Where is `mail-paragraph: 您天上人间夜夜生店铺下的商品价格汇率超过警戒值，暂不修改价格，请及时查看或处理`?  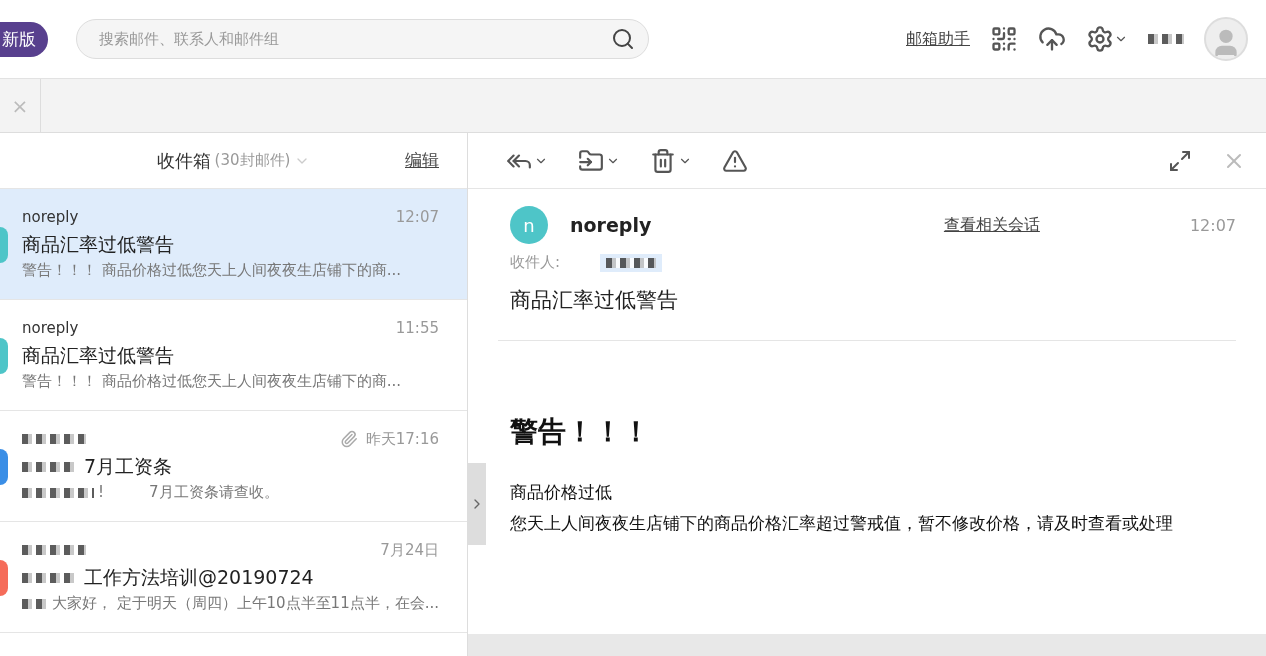
mail-paragraph: 您天上人间夜夜生店铺下的商品价格汇率超过警戒值，暂不修改价格，请及时查看或处理 is located at coordinates (842, 523).